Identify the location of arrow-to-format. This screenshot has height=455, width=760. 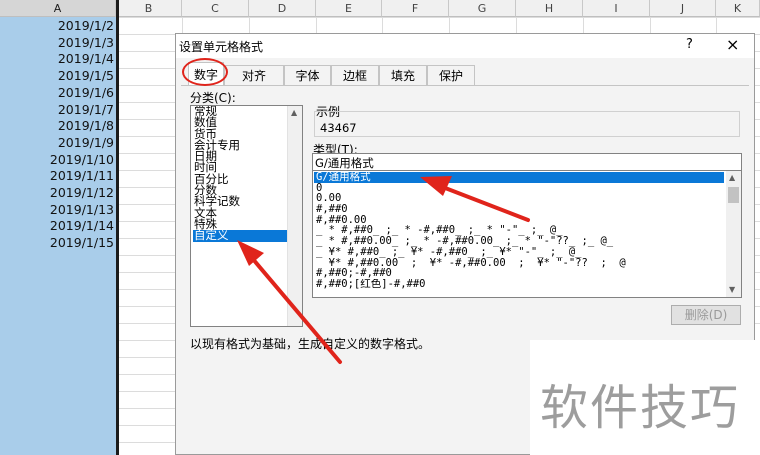
(484, 203).